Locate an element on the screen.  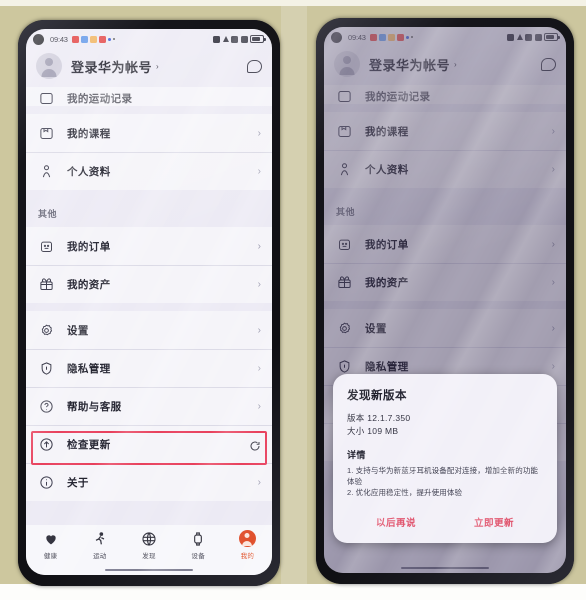
list-item-label: 检查更新 is located at coordinates (89, 445).